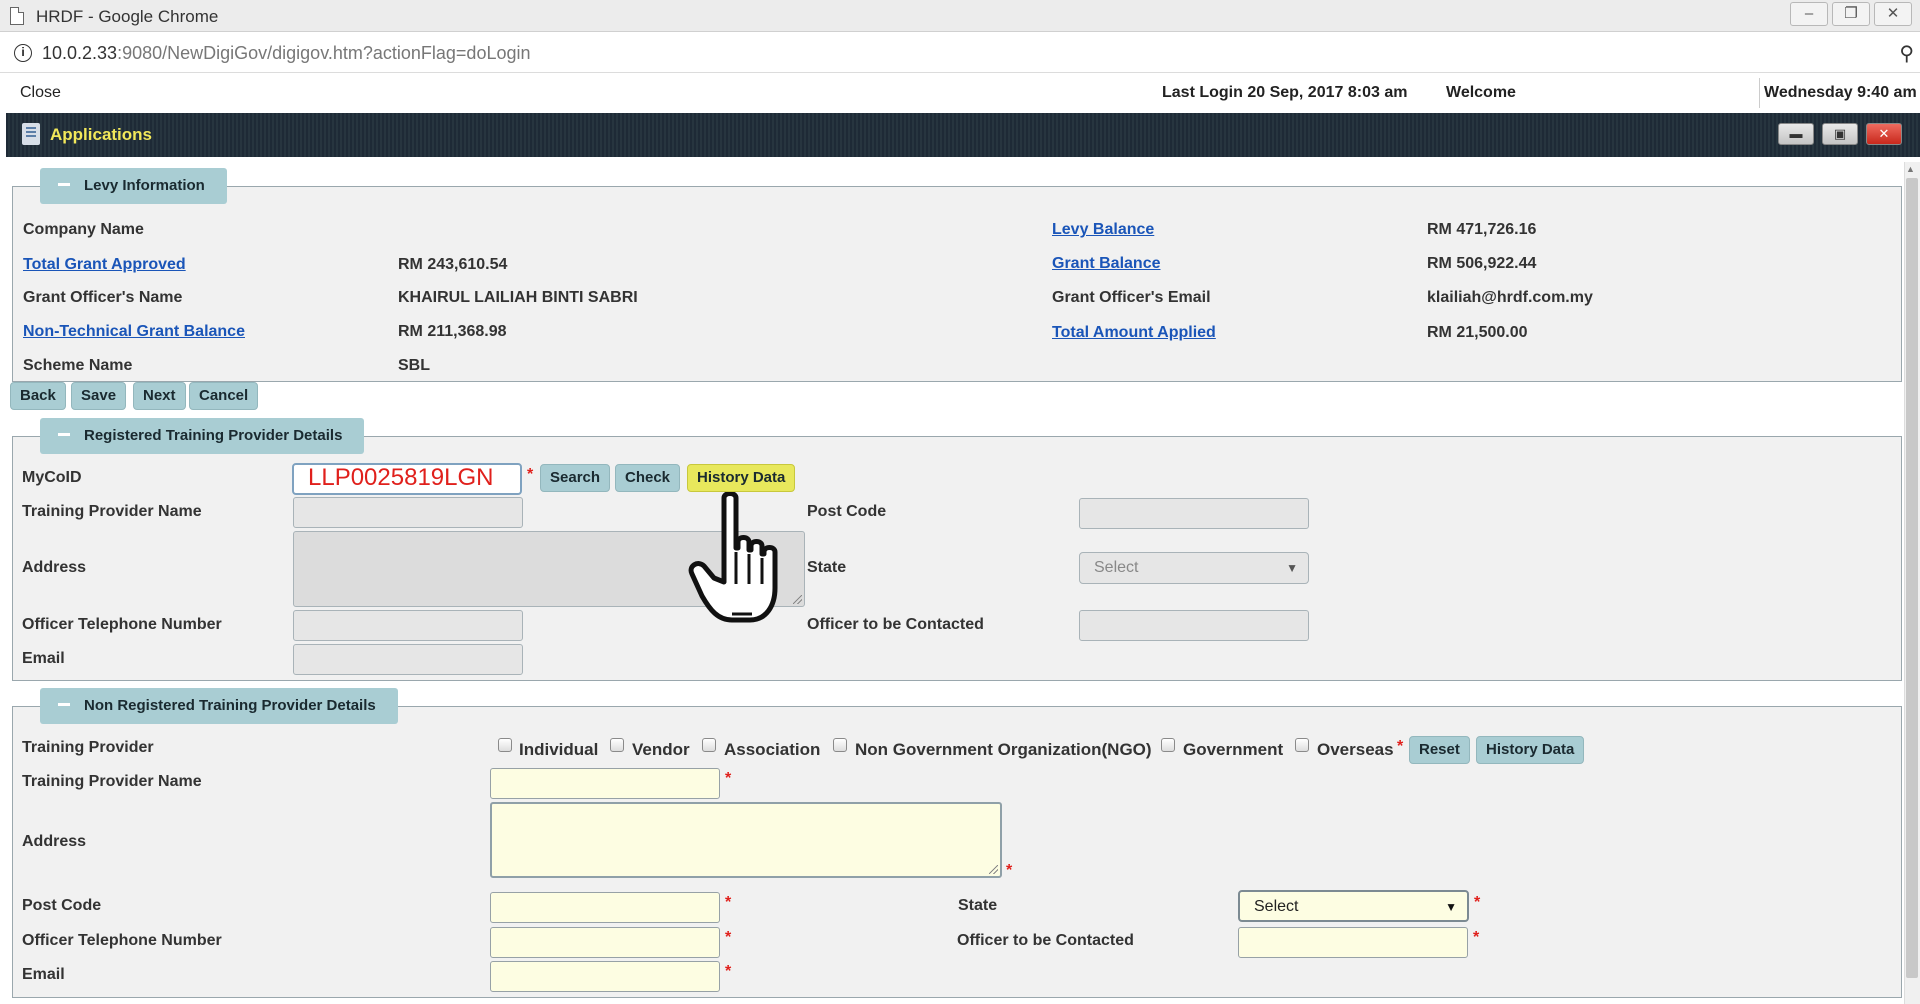 This screenshot has width=1920, height=1004. What do you see at coordinates (840, 745) in the screenshot?
I see `ngo-checkbox` at bounding box center [840, 745].